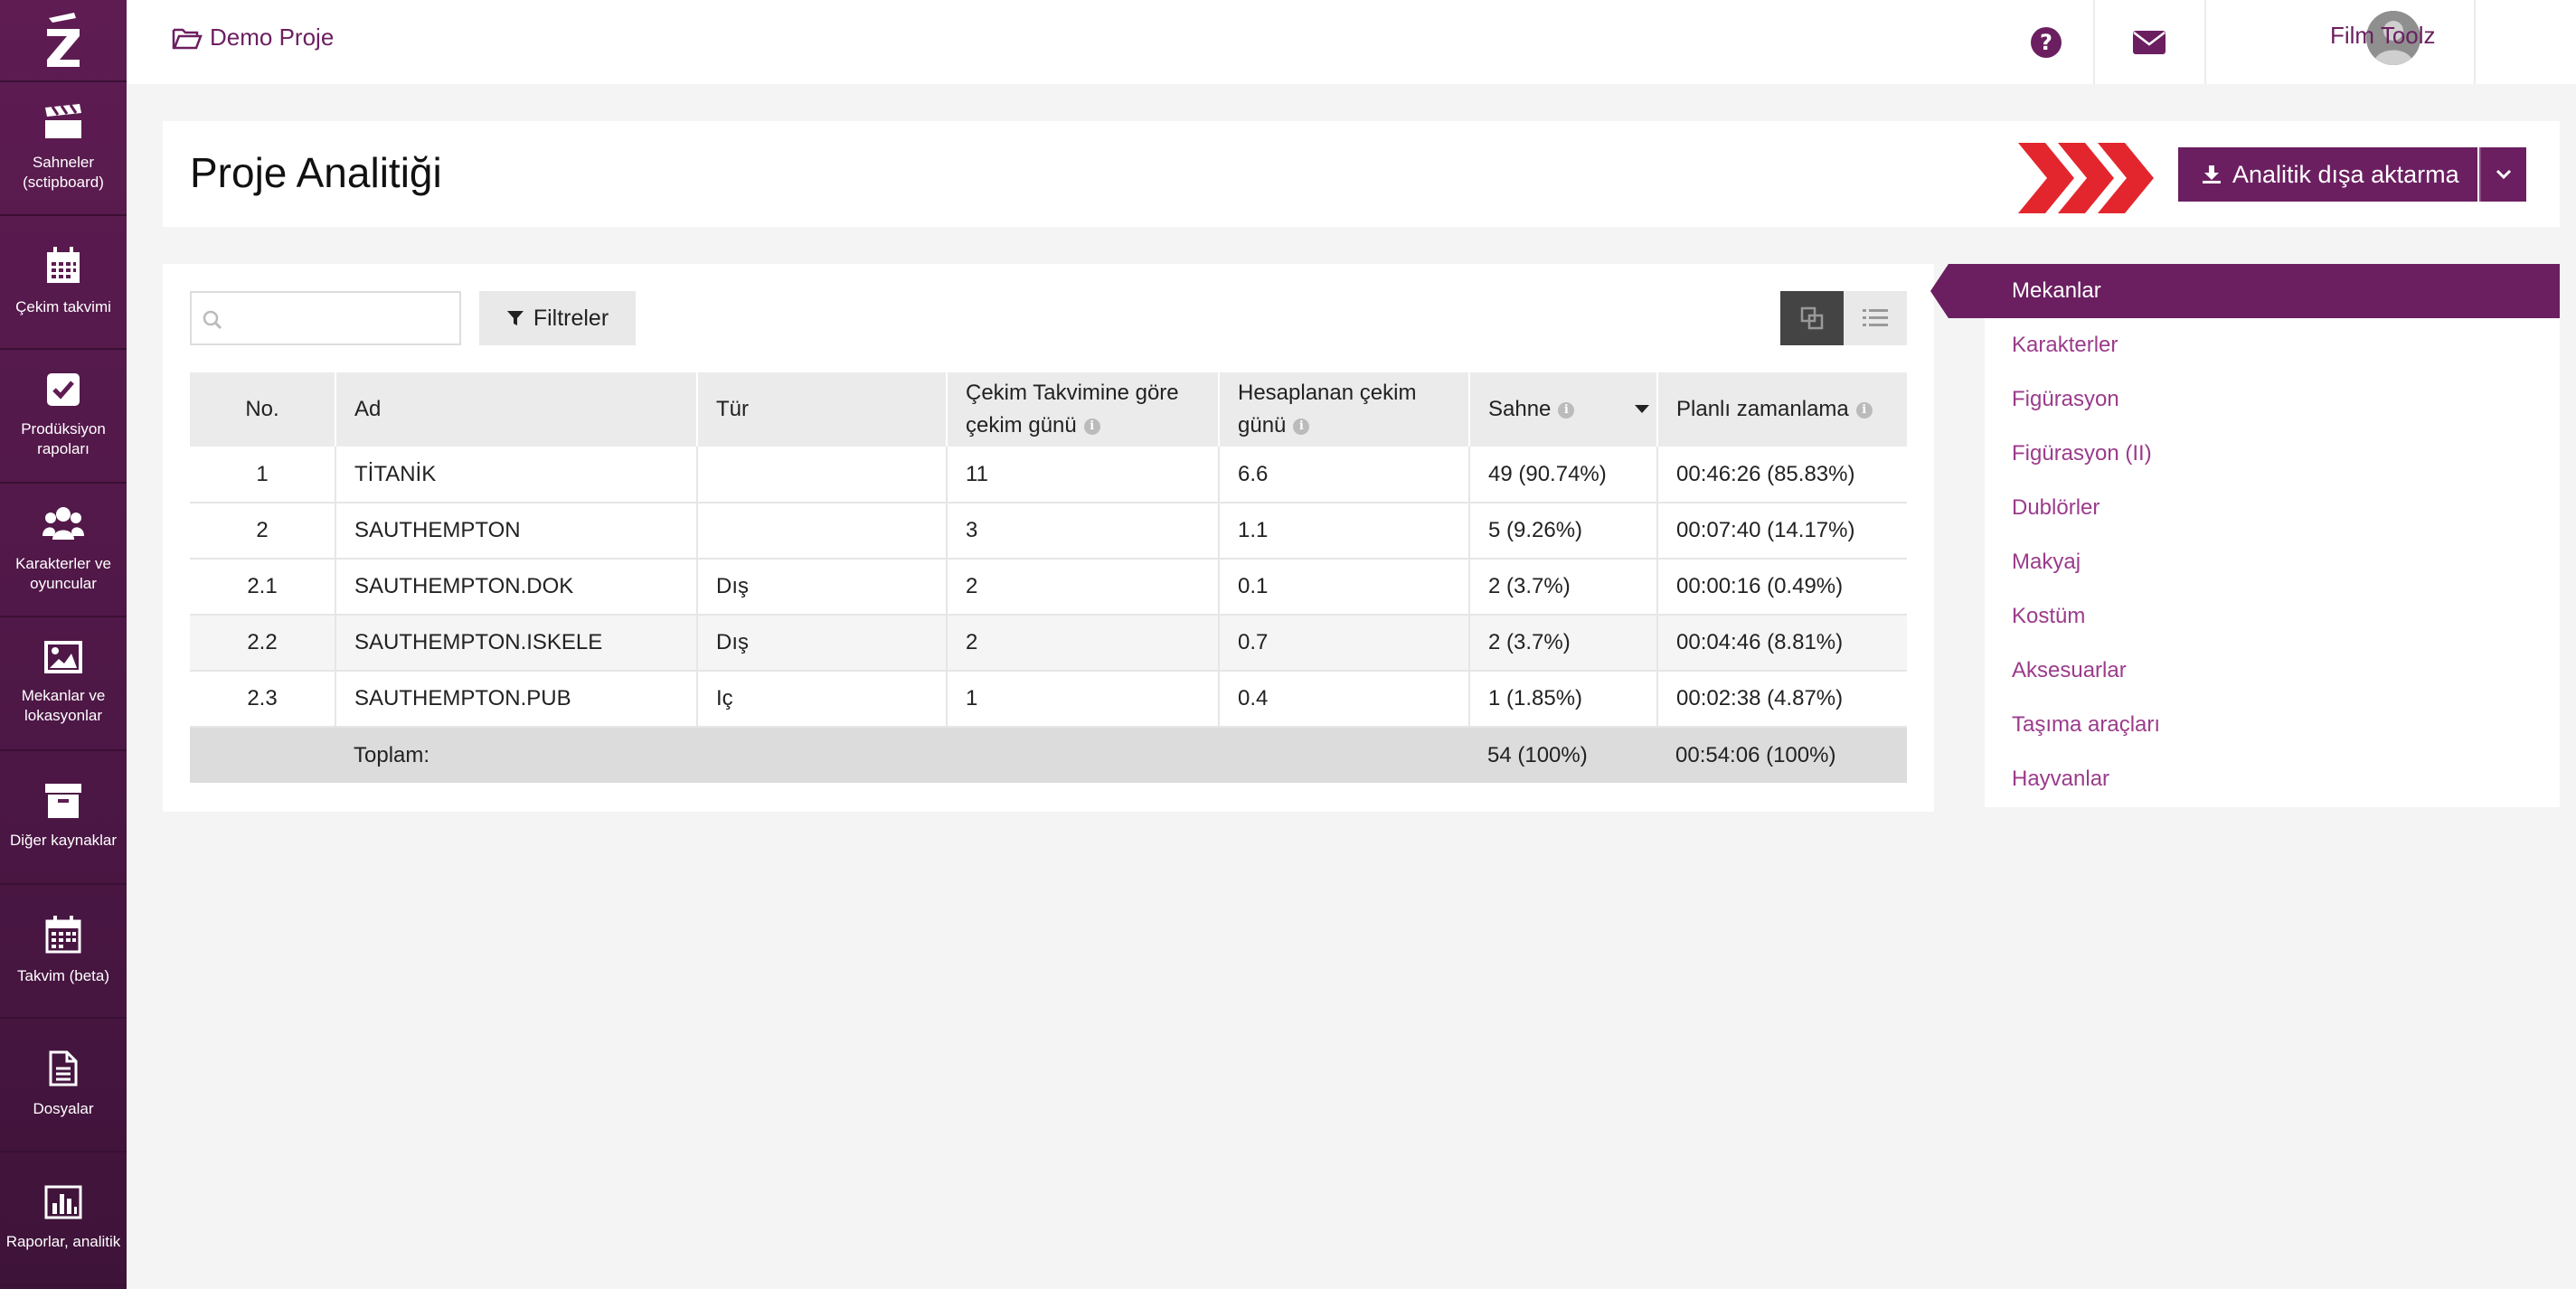  I want to click on page-header: Proje Analitiği Analitik dışa aktarma, so click(1361, 174).